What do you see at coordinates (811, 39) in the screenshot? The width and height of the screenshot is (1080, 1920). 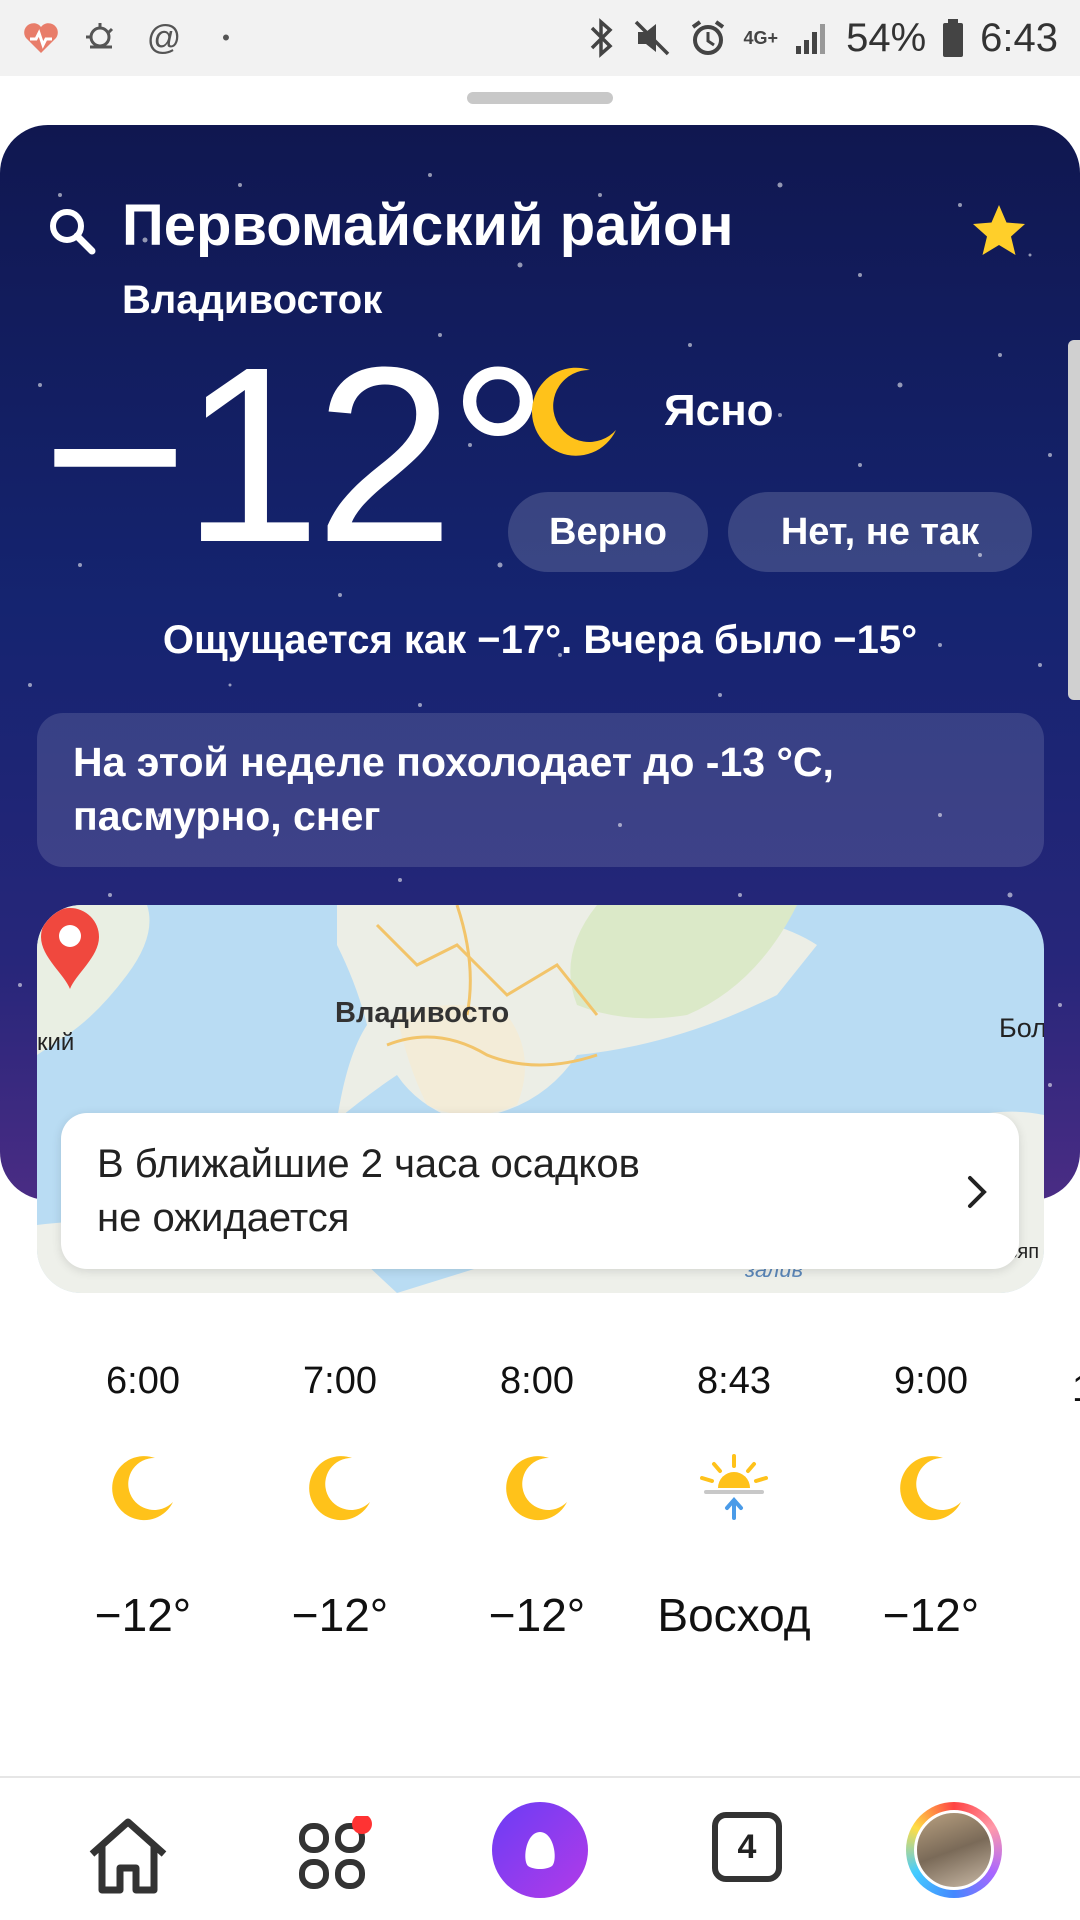 I see `signal-icon` at bounding box center [811, 39].